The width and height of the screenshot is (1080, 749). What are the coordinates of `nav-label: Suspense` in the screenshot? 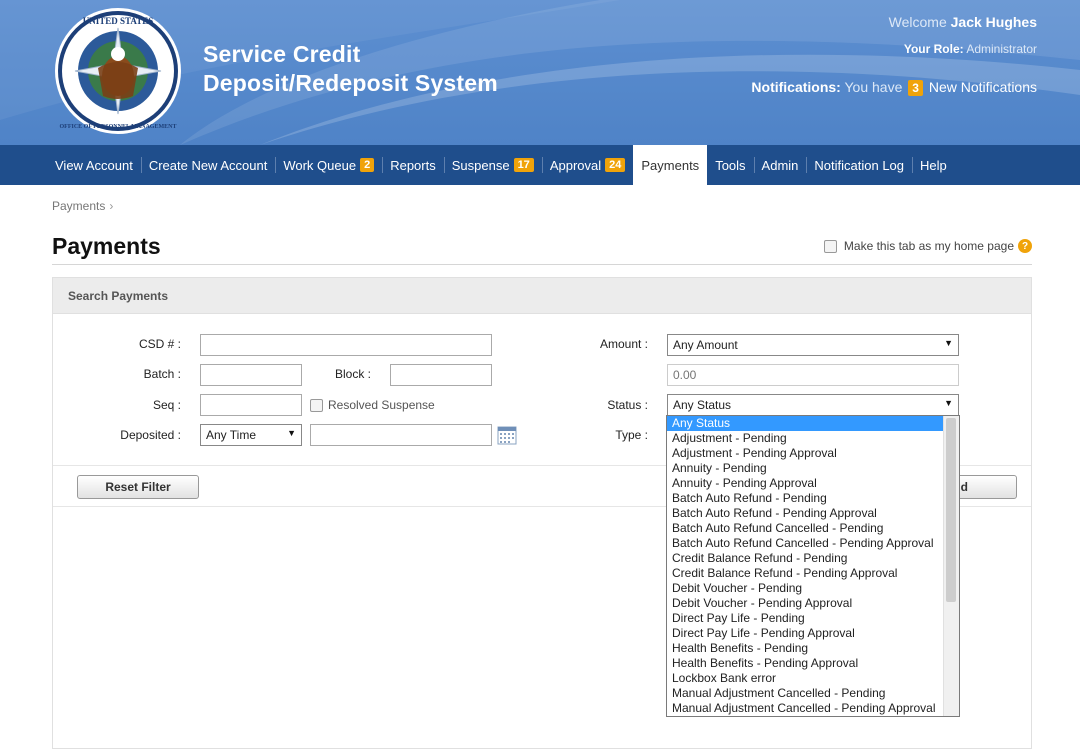 It's located at (480, 165).